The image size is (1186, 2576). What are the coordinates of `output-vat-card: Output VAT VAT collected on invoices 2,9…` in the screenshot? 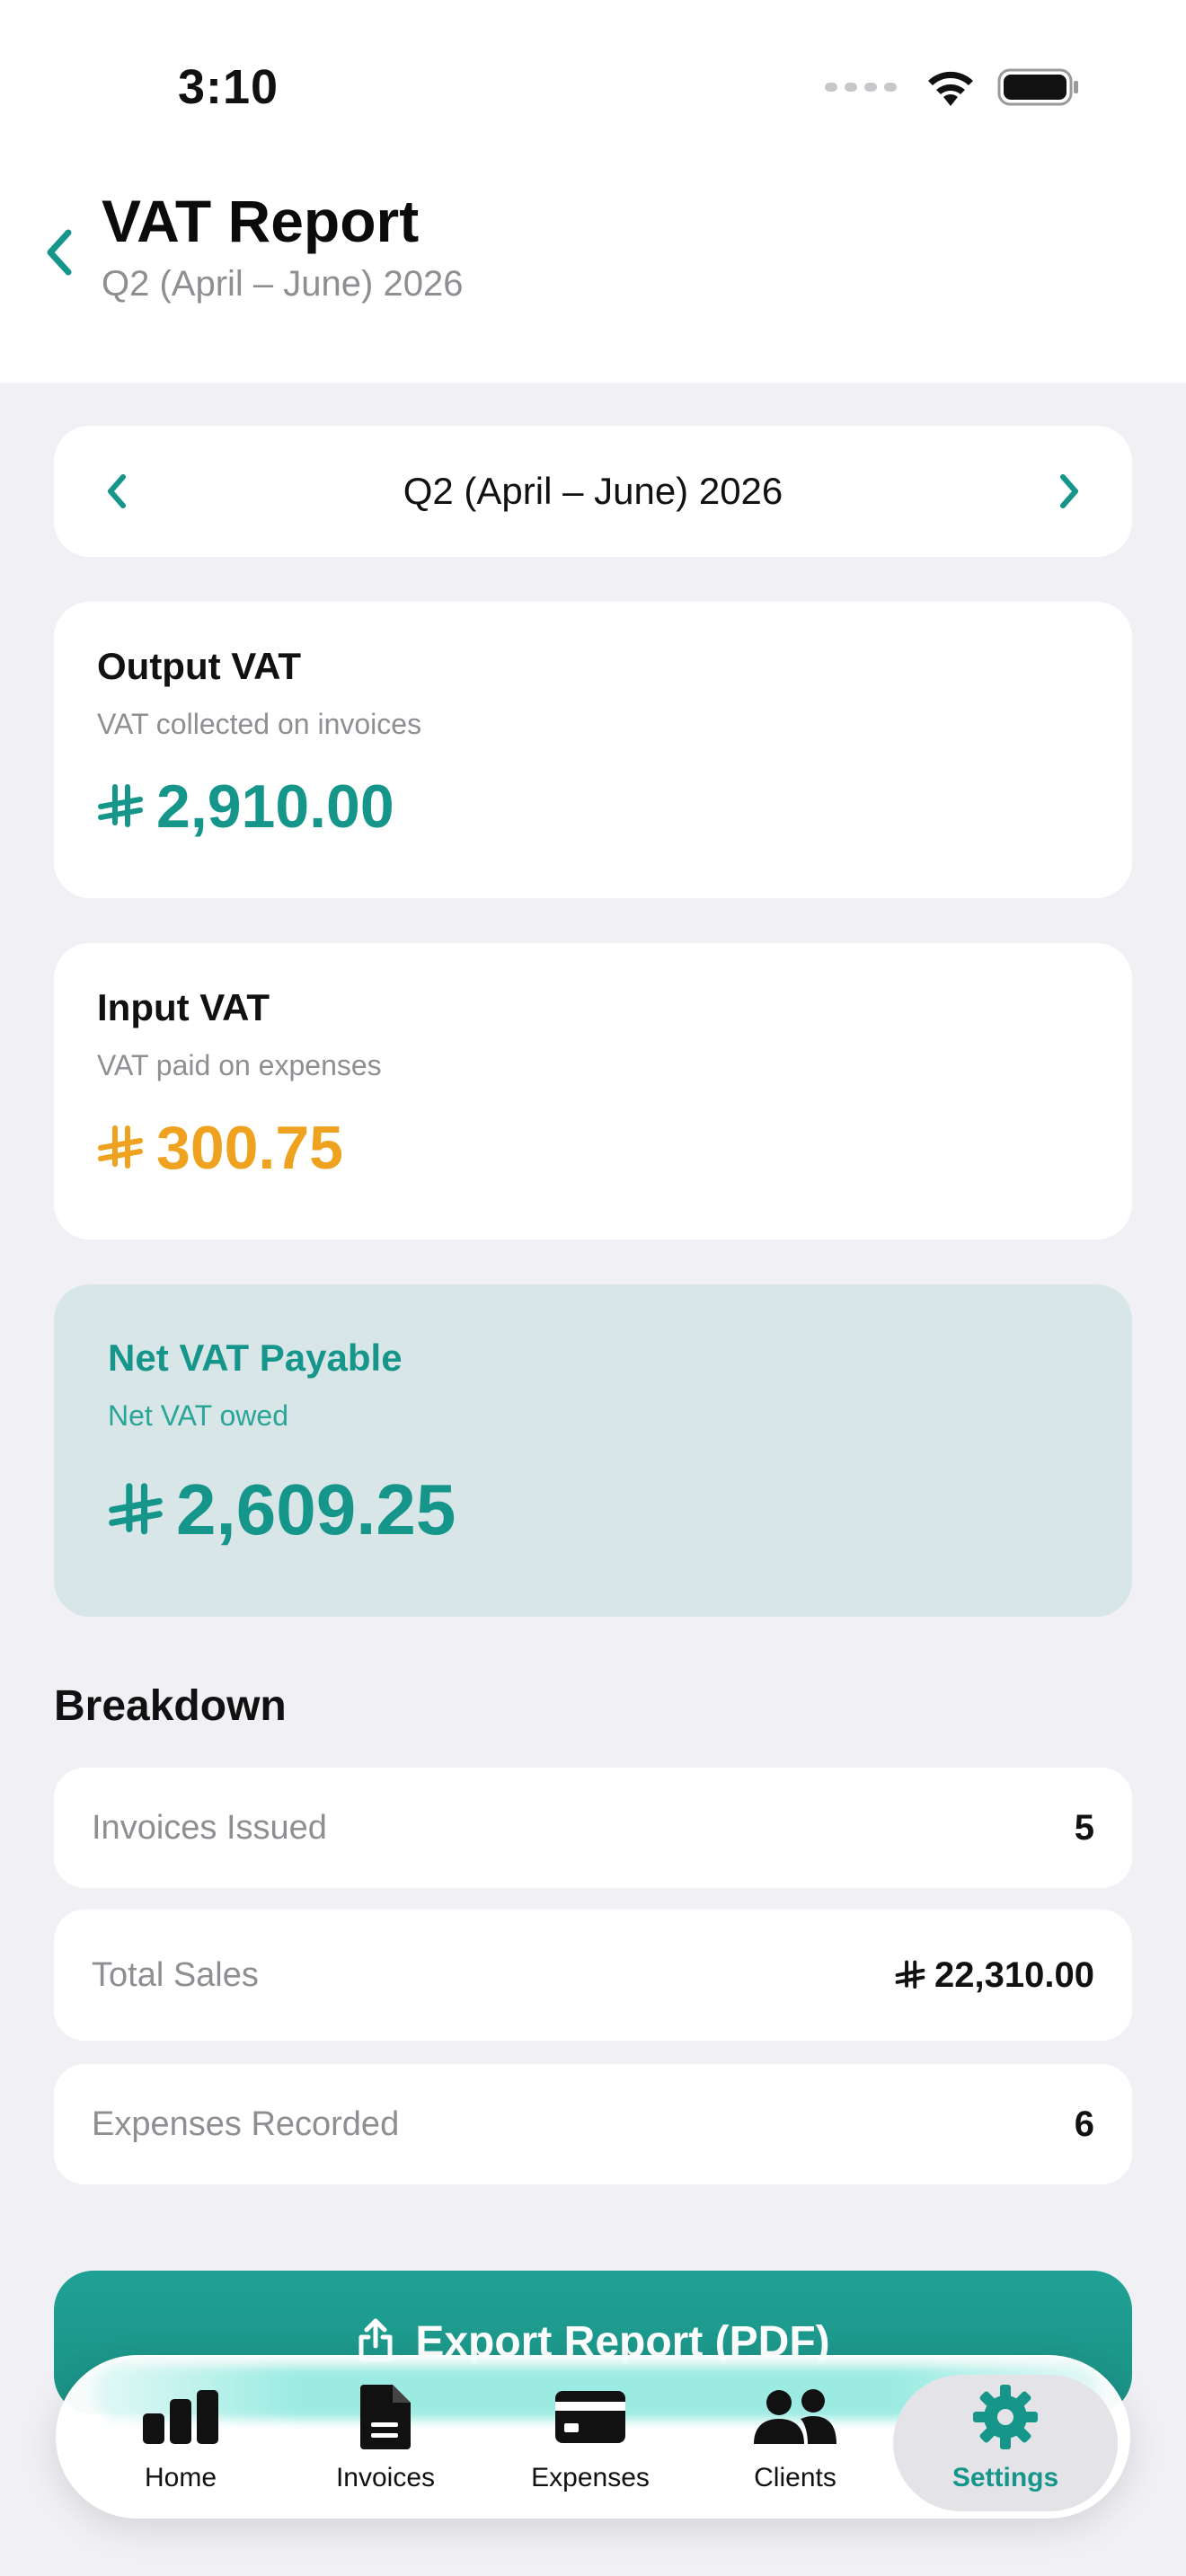 It's located at (593, 750).